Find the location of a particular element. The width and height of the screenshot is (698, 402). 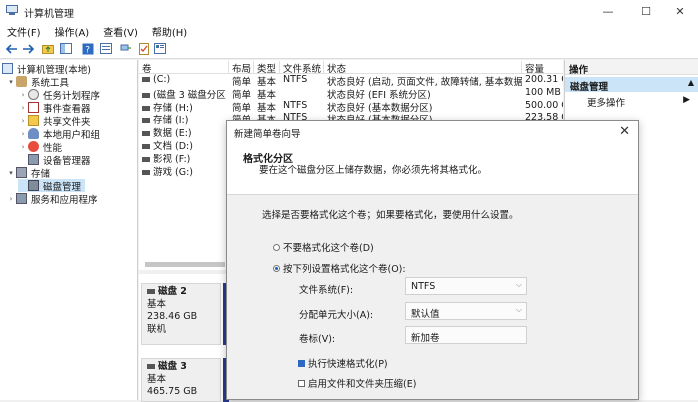

maximize-button: ☐ is located at coordinates (646, 11).